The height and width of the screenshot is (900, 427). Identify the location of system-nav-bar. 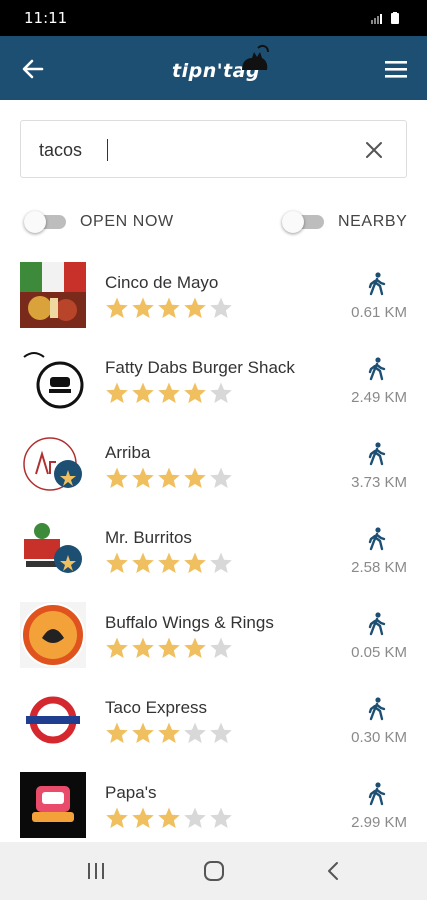
(213, 871).